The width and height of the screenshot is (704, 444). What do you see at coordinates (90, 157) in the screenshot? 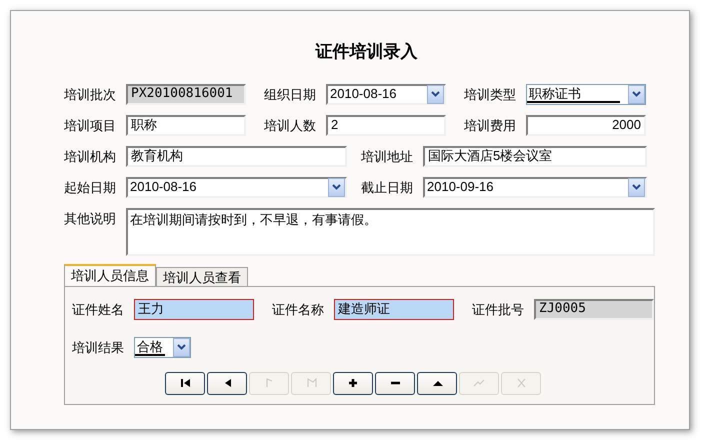
I see `field-label: 培训机构` at bounding box center [90, 157].